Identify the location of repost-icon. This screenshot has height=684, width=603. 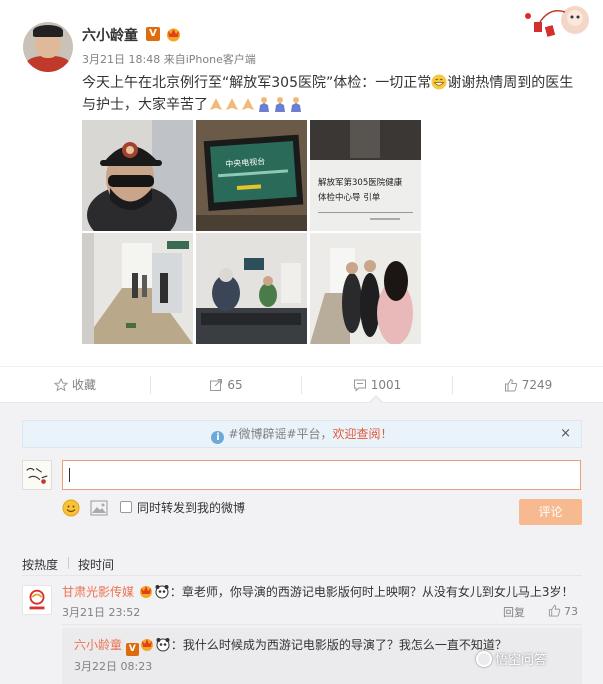
(216, 385).